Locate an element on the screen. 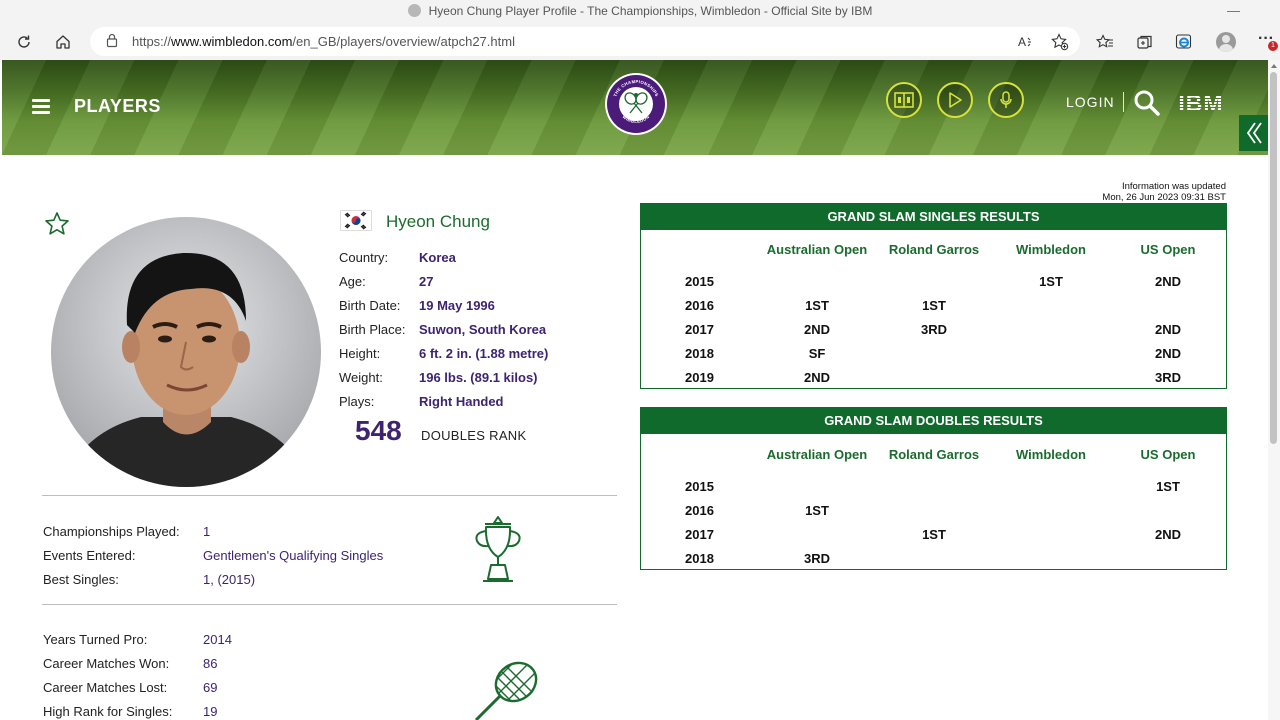 Image resolution: width=1280 pixels, height=720 pixels. career-matches-won-value: 86 is located at coordinates (210, 663).